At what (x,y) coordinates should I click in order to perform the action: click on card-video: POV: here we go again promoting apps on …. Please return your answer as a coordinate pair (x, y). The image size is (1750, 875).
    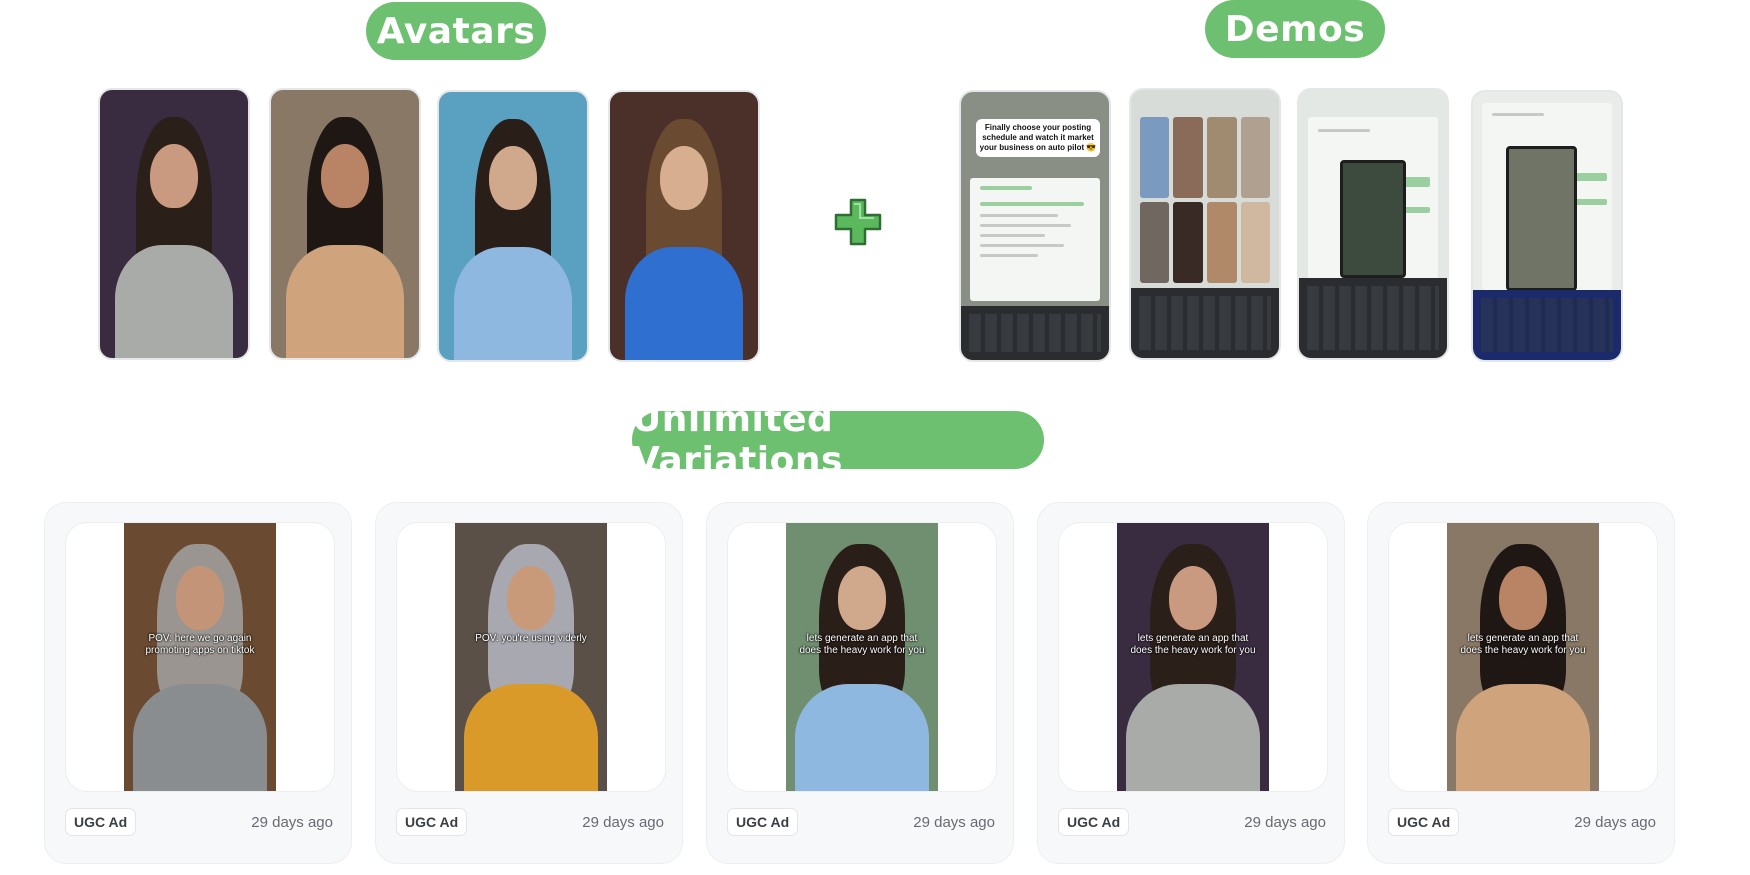
    Looking at the image, I should click on (200, 657).